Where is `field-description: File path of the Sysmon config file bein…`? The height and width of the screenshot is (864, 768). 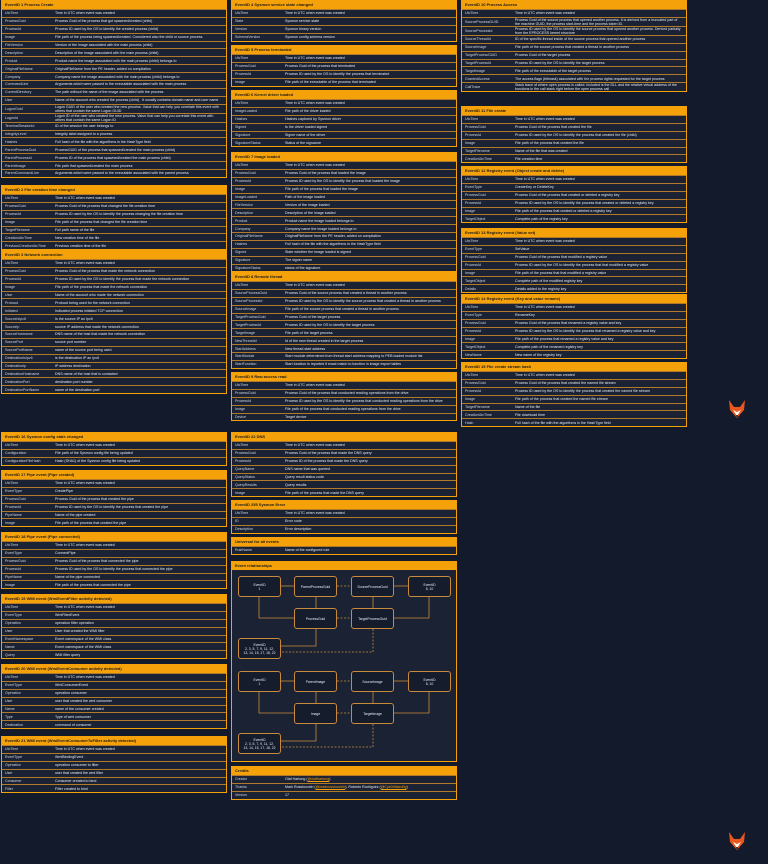
field-description: File path of the Sysmon config file bein… is located at coordinates (94, 453).